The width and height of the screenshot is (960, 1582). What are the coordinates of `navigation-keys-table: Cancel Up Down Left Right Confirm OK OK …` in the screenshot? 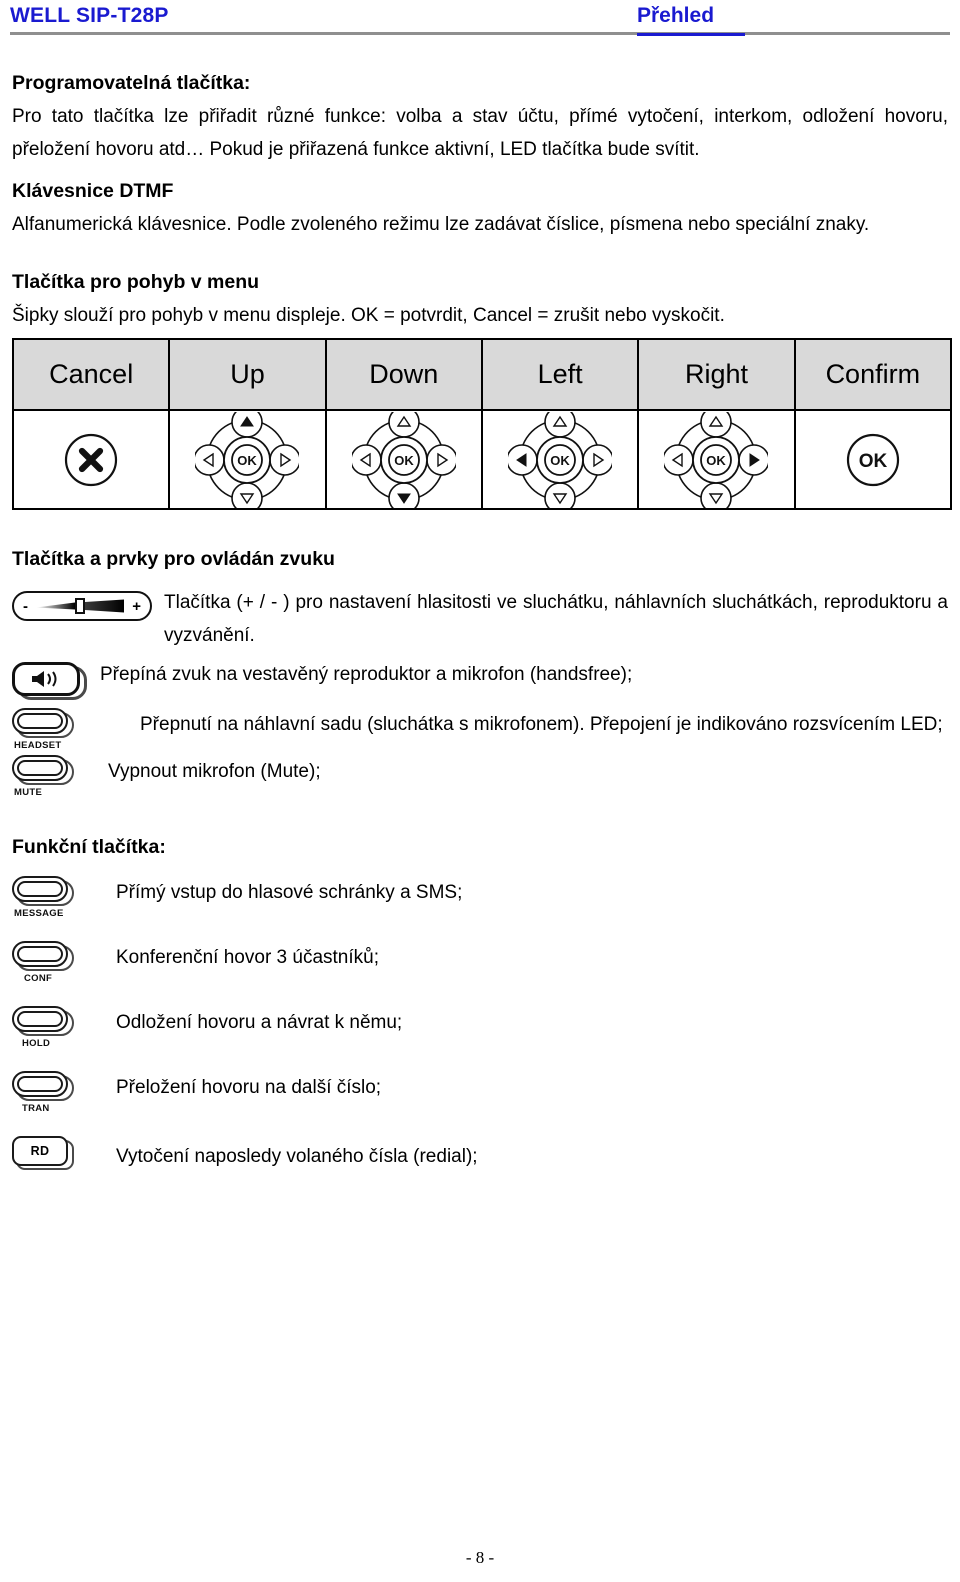 It's located at (482, 424).